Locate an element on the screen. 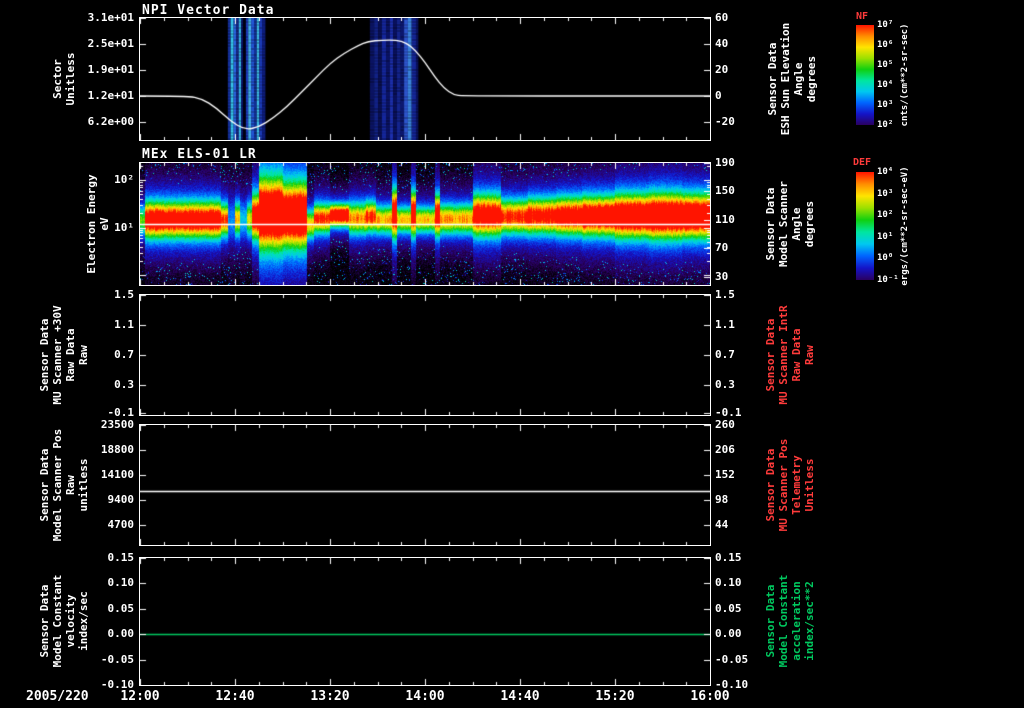 The height and width of the screenshot is (708, 1024). y-tick-label: 6.2e+00 is located at coordinates (110, 121).